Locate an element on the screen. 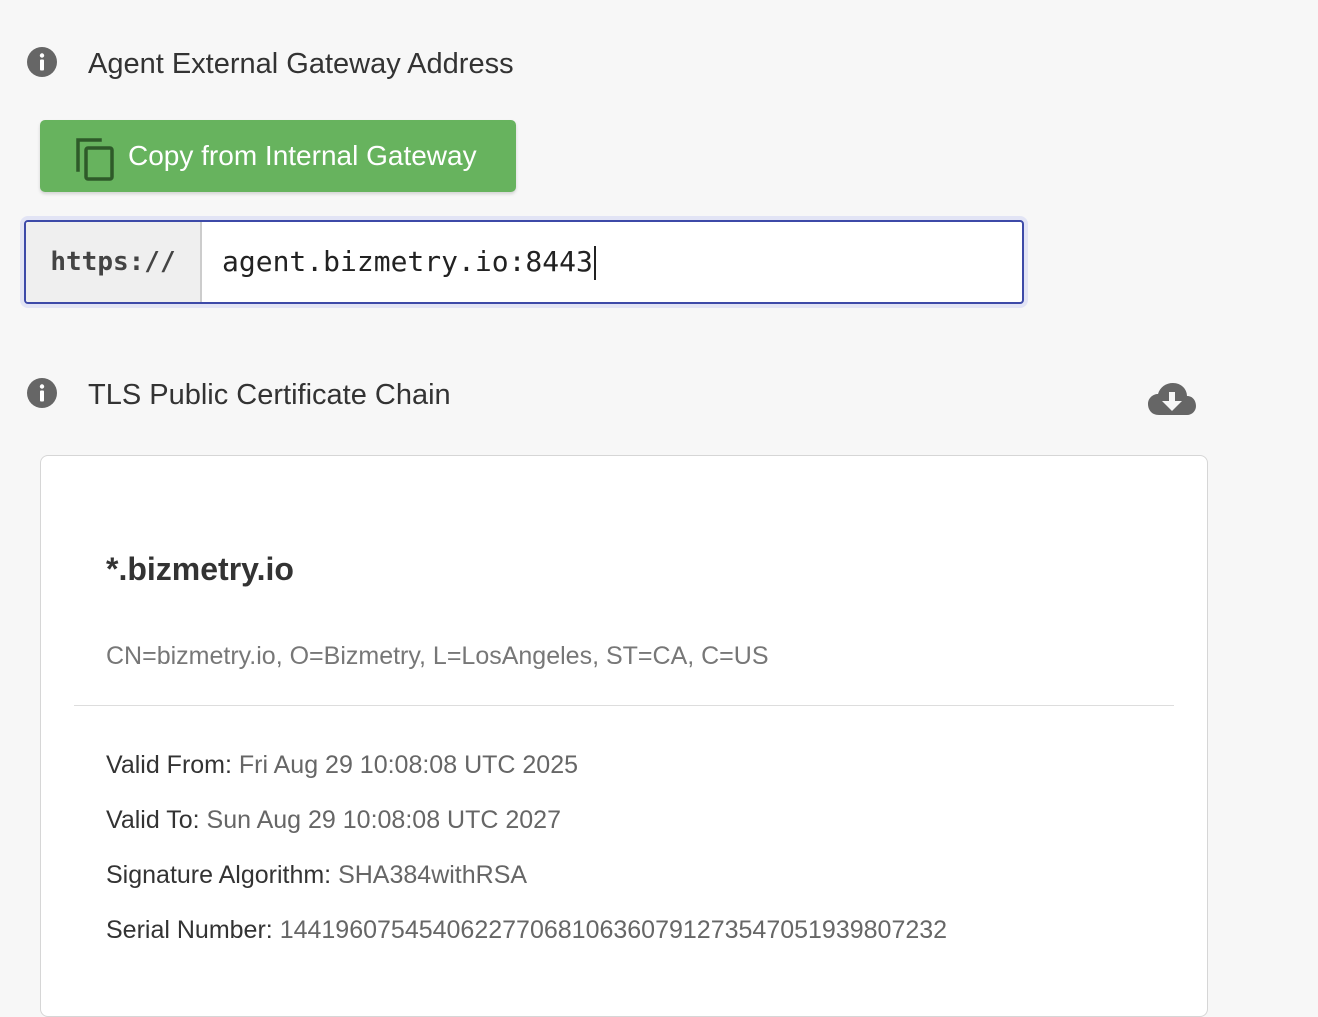 This screenshot has height=1017, width=1318. valid-to-value: Sun Aug 29 10:08:08 UTC 2027 is located at coordinates (383, 820).